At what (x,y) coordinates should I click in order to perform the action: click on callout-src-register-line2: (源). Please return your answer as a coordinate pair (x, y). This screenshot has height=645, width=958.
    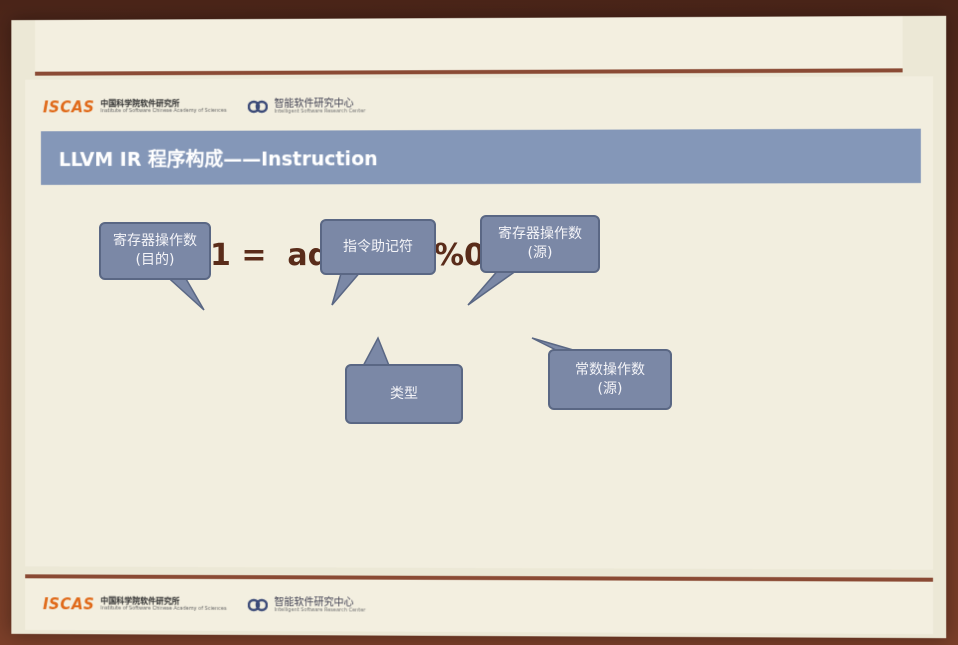
    Looking at the image, I should click on (540, 253).